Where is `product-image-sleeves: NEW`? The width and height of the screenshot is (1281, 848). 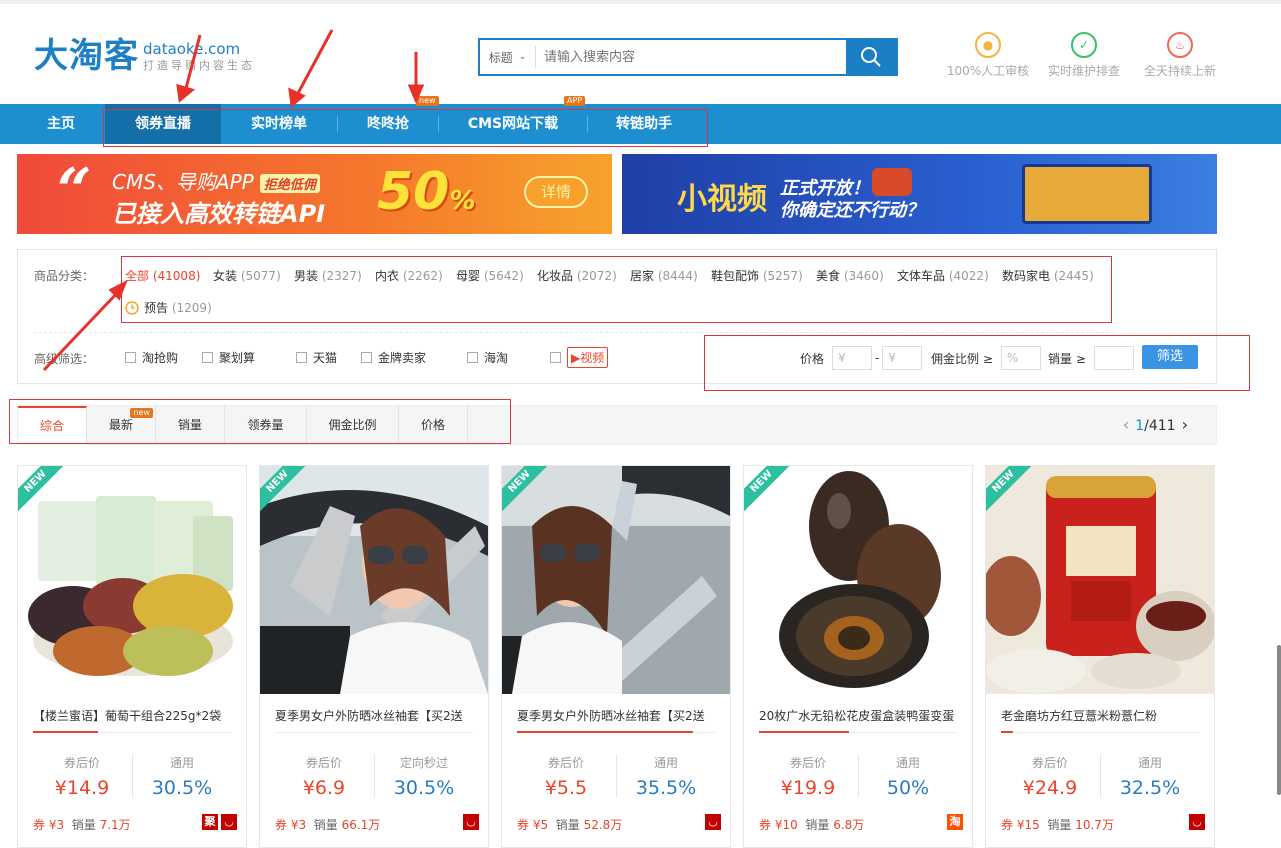 product-image-sleeves: NEW is located at coordinates (374, 580).